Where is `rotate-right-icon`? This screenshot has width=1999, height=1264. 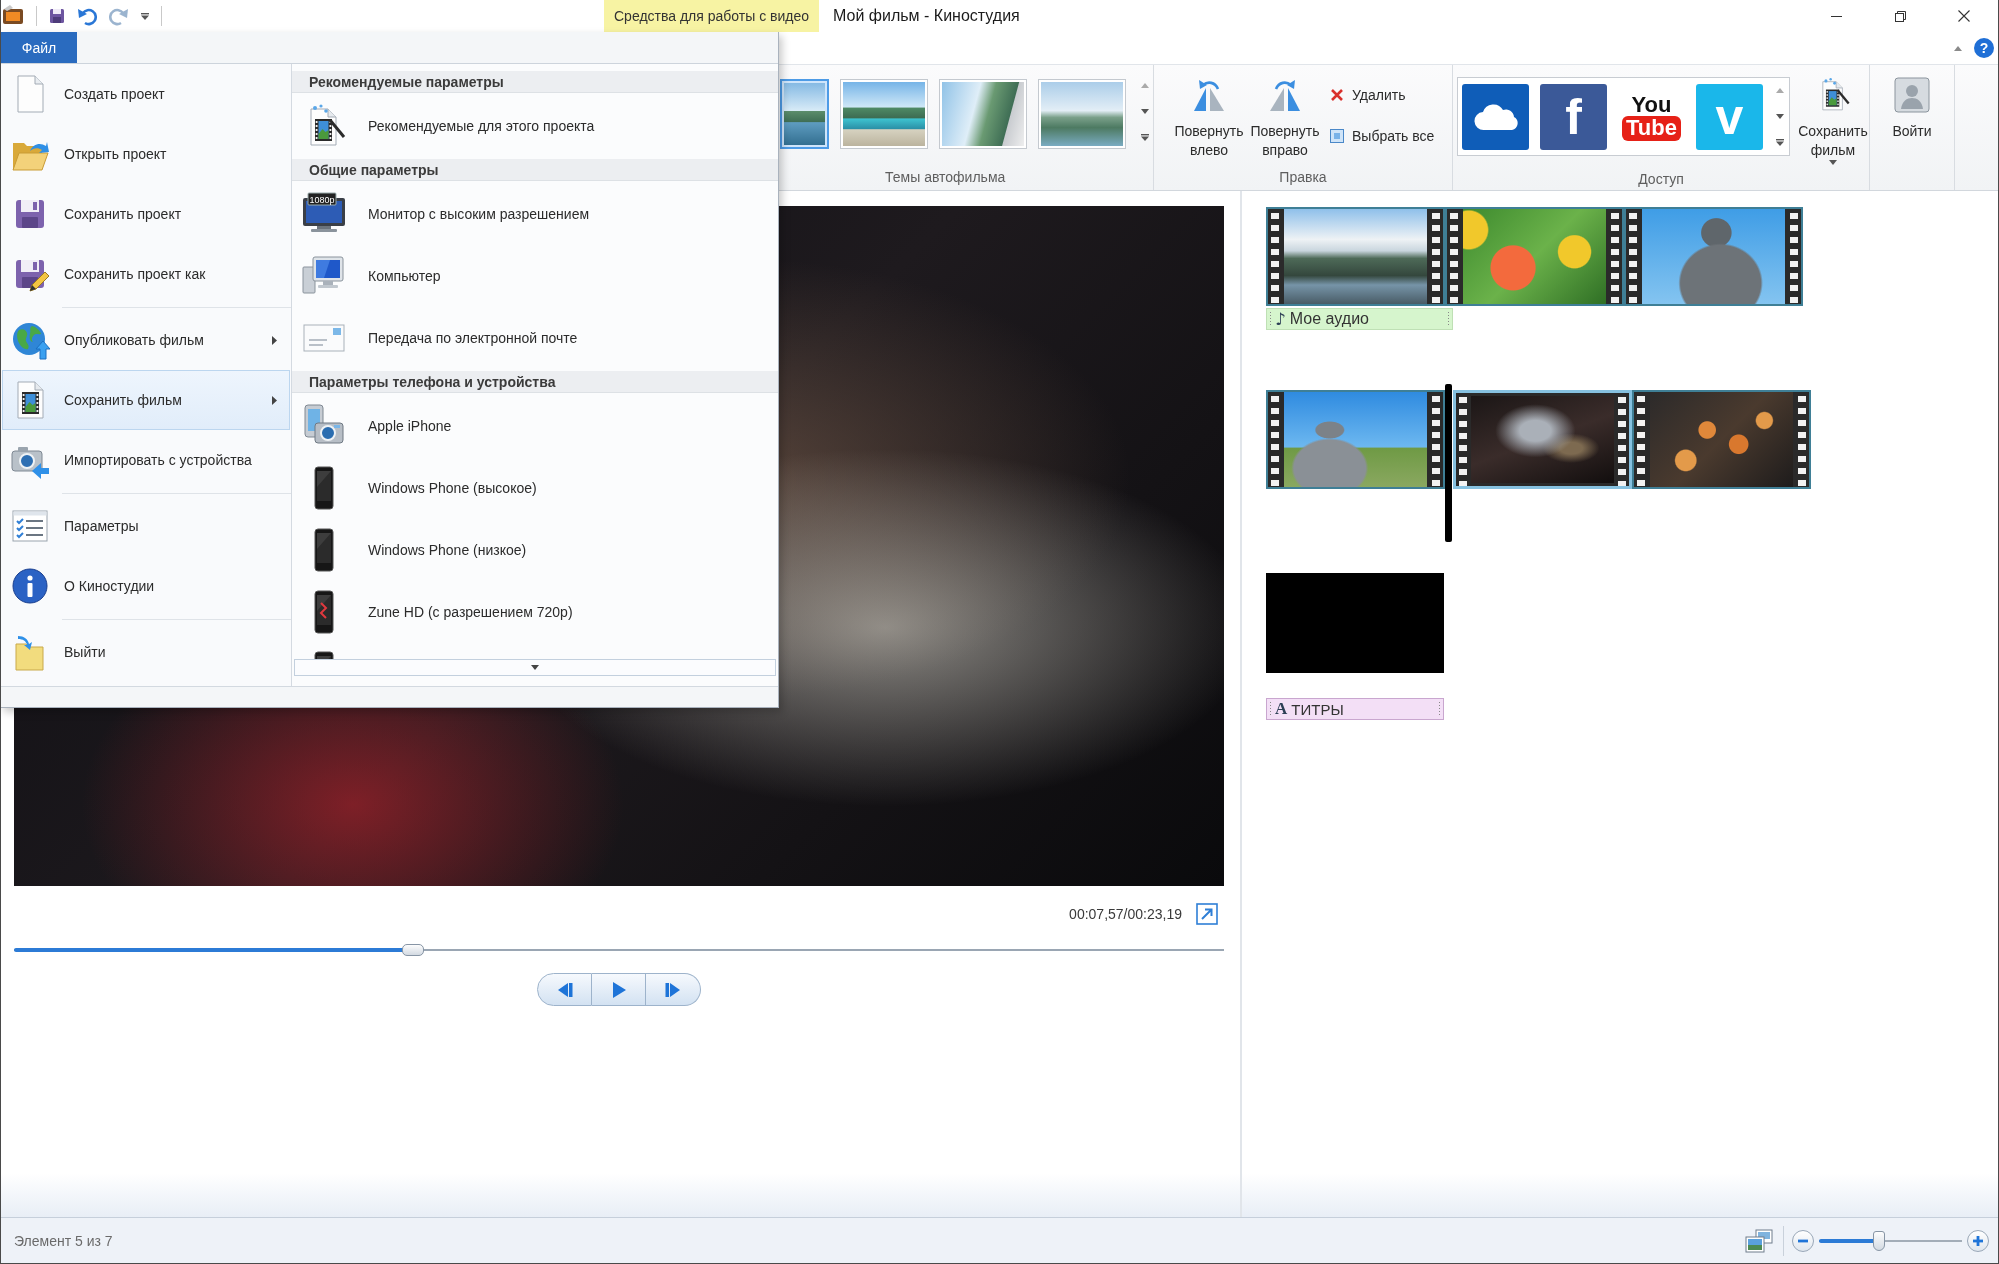 rotate-right-icon is located at coordinates (1285, 95).